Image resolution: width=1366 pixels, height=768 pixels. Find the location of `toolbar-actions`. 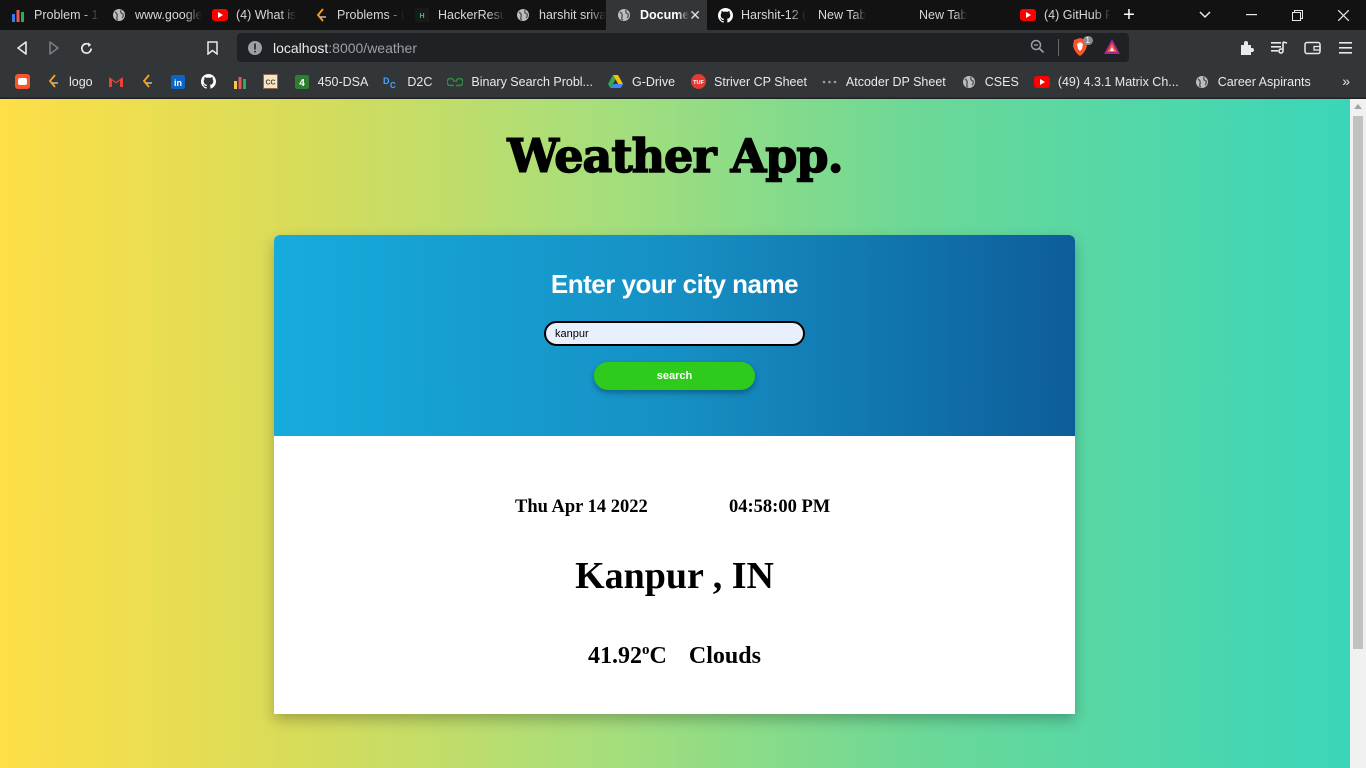

toolbar-actions is located at coordinates (1298, 48).